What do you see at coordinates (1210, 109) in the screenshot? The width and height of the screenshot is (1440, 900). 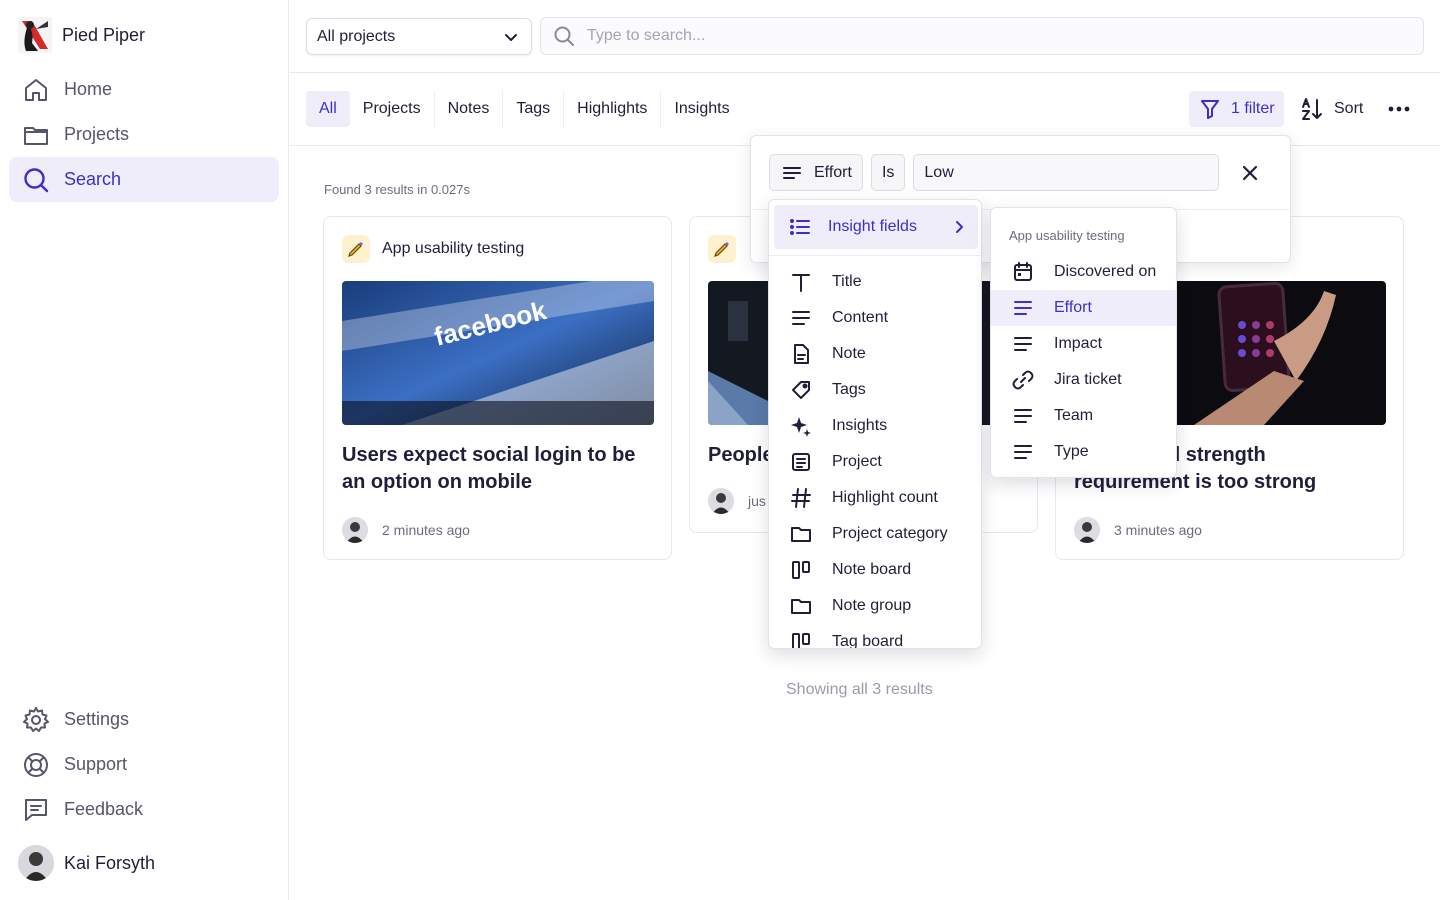 I see `filter-icon` at bounding box center [1210, 109].